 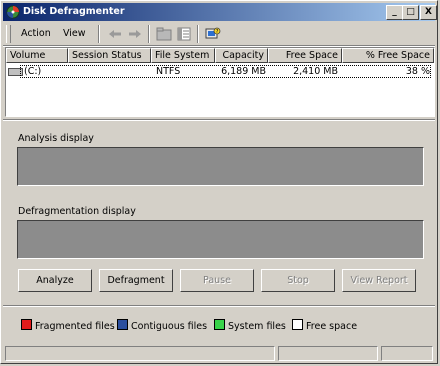 What do you see at coordinates (243, 71) in the screenshot?
I see `cell-capacity: 6,189 MB` at bounding box center [243, 71].